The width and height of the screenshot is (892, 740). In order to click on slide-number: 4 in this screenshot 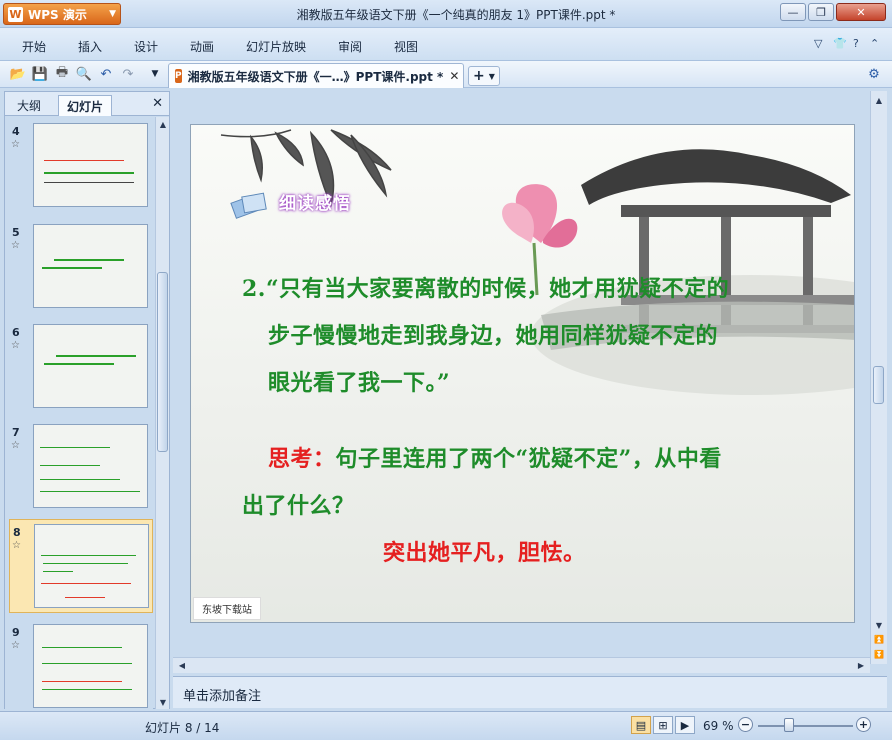, I will do `click(16, 131)`.